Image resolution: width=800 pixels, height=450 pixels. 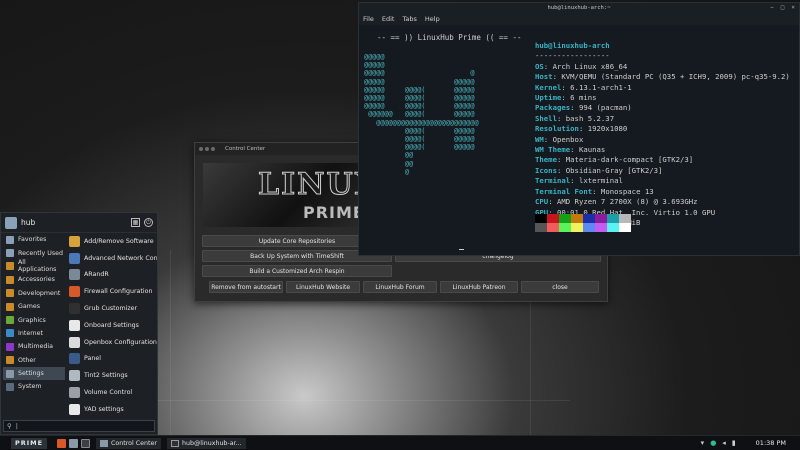 I want to click on shield-icon: ●, so click(x=713, y=443).